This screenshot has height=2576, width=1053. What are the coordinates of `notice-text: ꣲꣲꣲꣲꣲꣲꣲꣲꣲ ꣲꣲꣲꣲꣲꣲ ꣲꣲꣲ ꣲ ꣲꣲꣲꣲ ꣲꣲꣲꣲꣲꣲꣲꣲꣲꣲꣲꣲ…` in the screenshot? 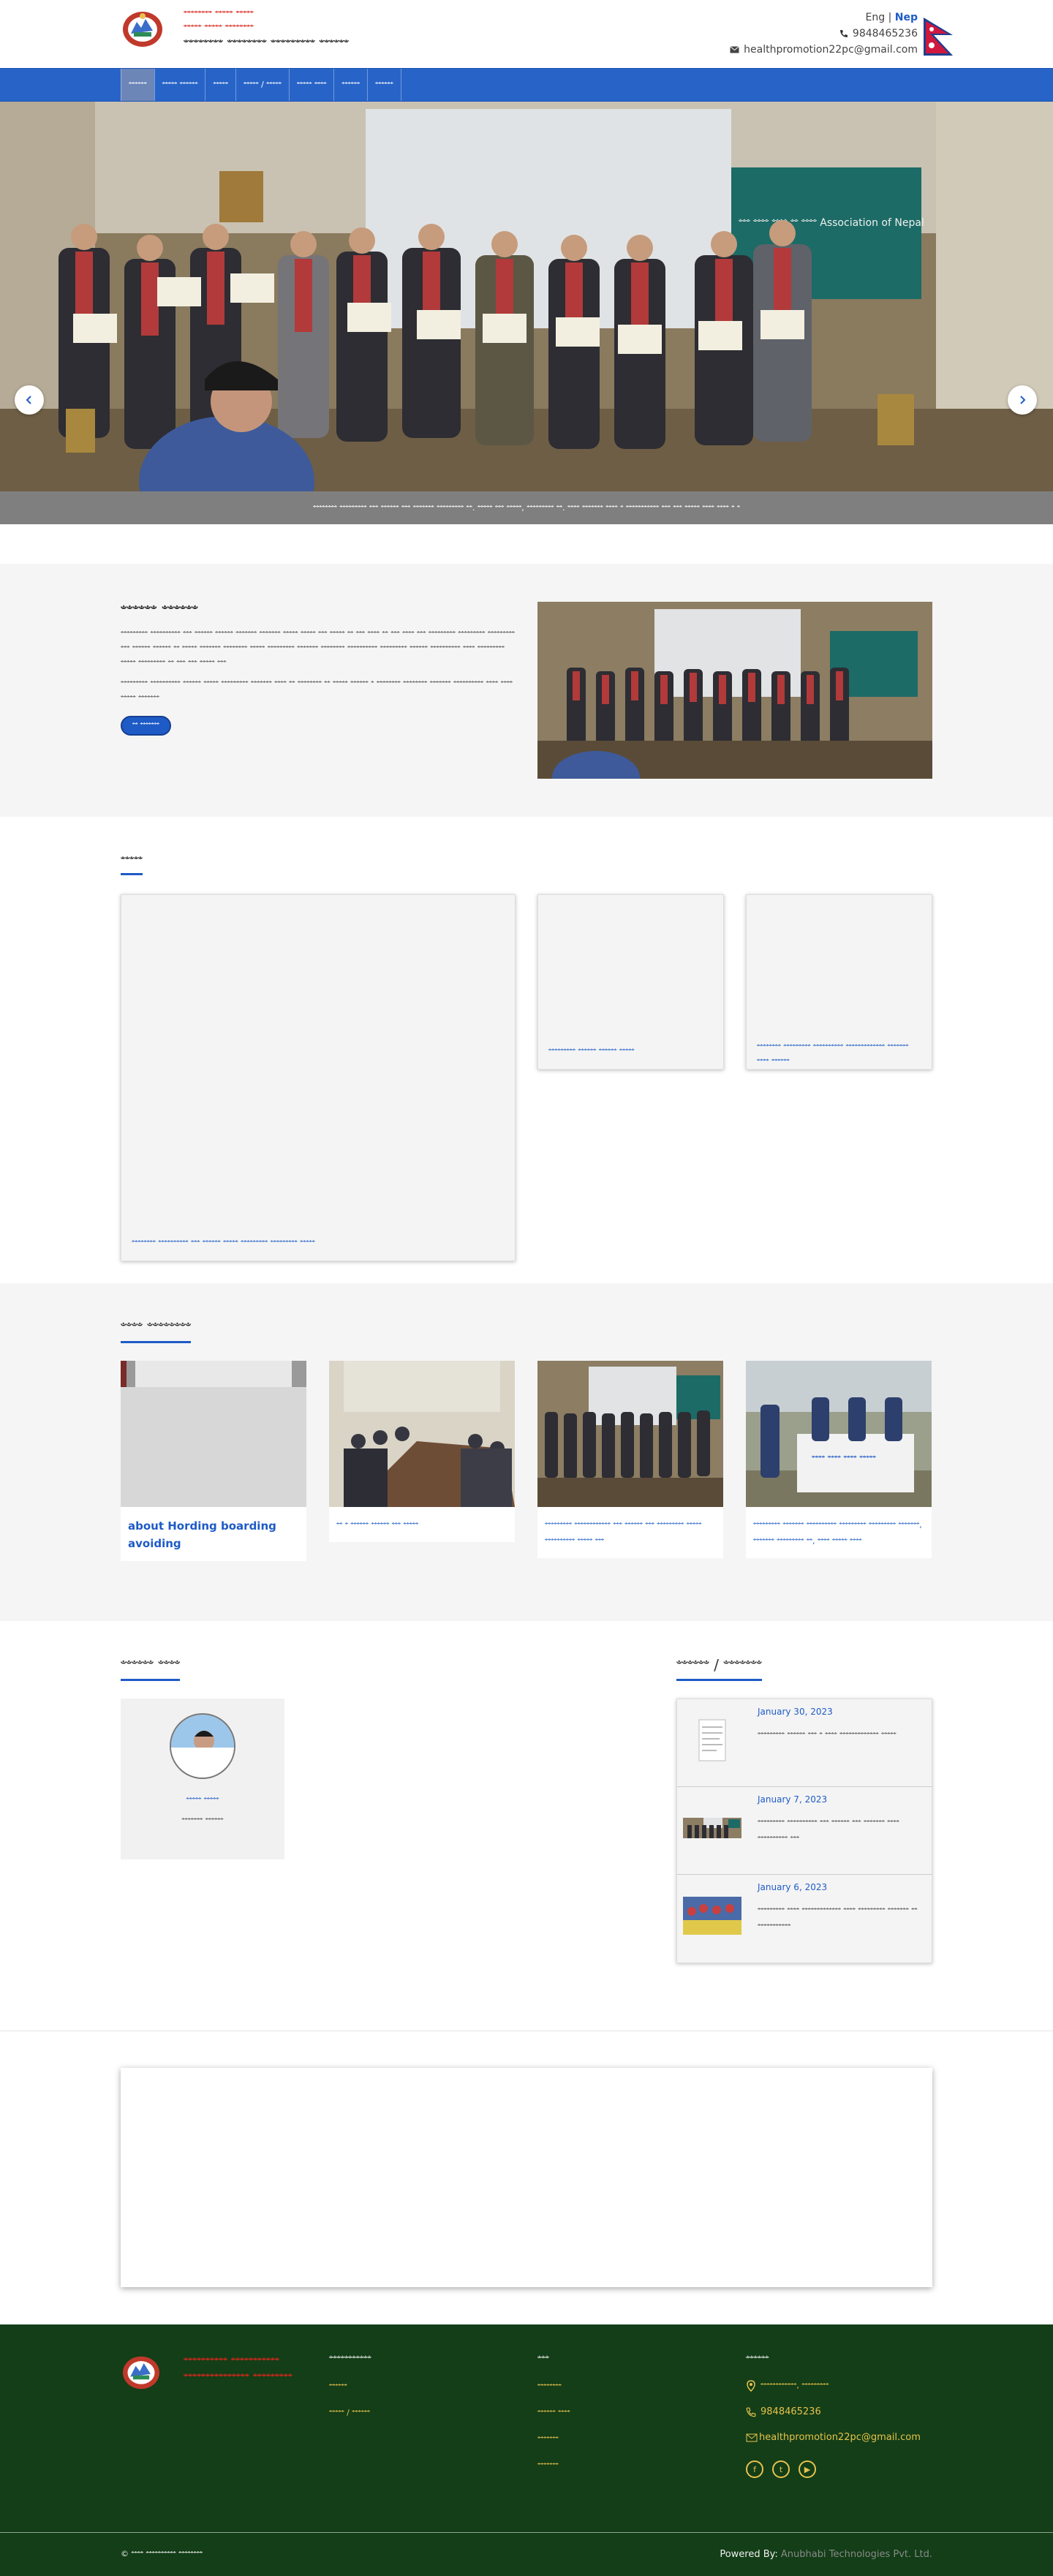 It's located at (840, 1735).